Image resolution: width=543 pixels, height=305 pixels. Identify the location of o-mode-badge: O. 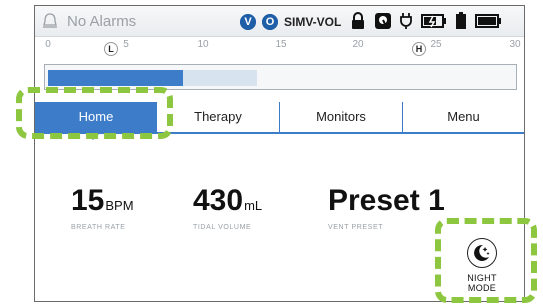
(270, 22).